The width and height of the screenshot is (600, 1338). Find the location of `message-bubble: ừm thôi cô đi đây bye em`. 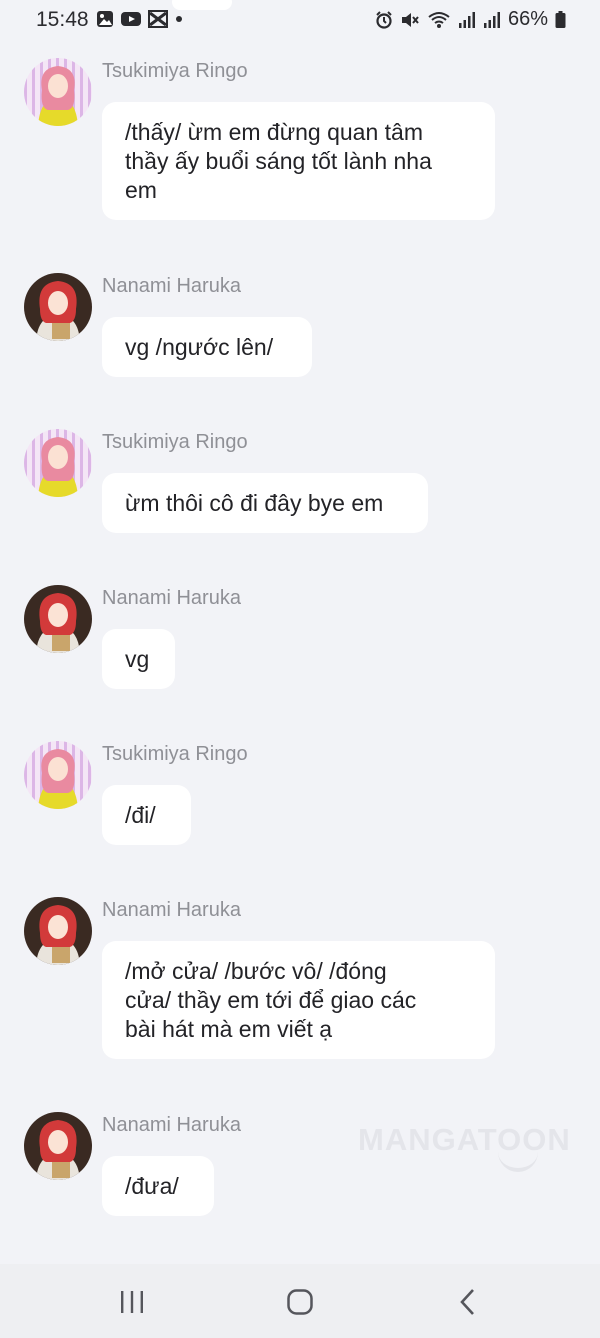

message-bubble: ừm thôi cô đi đây bye em is located at coordinates (265, 503).